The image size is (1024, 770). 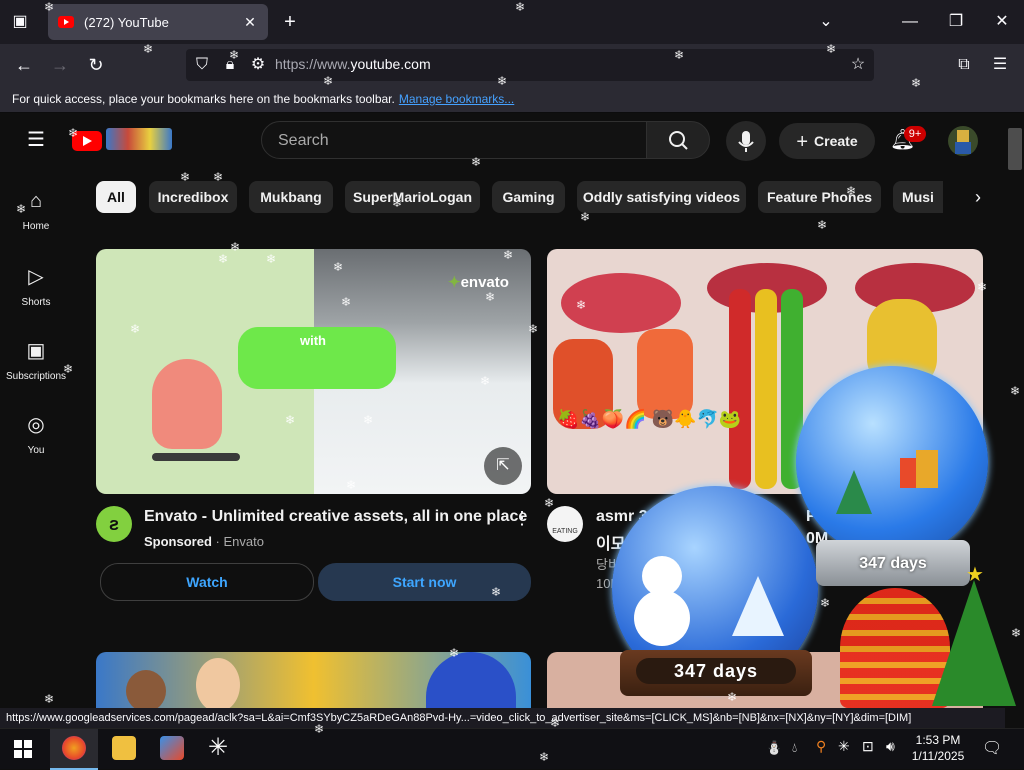 What do you see at coordinates (303, 141) in the screenshot?
I see `search-input: Search` at bounding box center [303, 141].